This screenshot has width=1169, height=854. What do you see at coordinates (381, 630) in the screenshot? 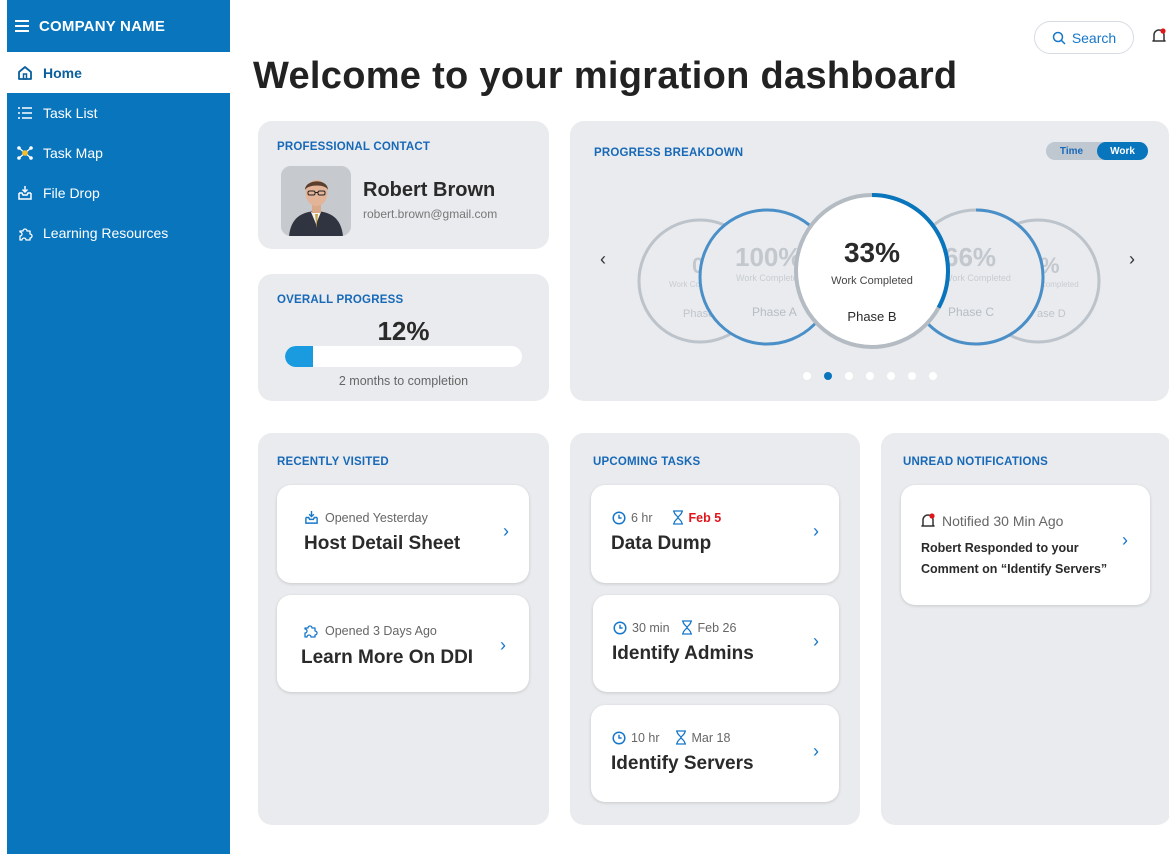
I see `recent-item-meta: Opened 3 Days Ago` at bounding box center [381, 630].